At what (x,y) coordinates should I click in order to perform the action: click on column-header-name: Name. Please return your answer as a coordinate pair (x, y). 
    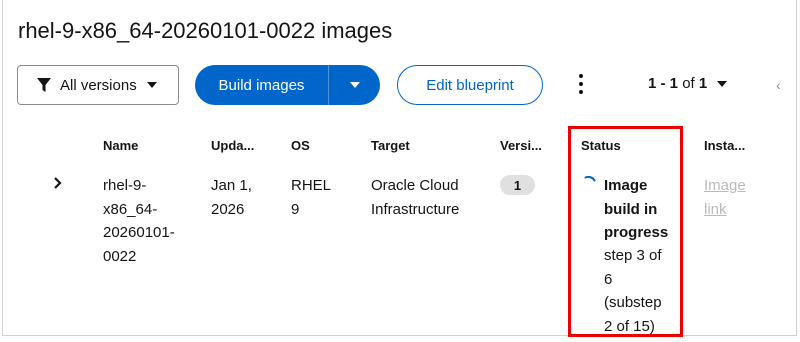
    Looking at the image, I should click on (120, 145).